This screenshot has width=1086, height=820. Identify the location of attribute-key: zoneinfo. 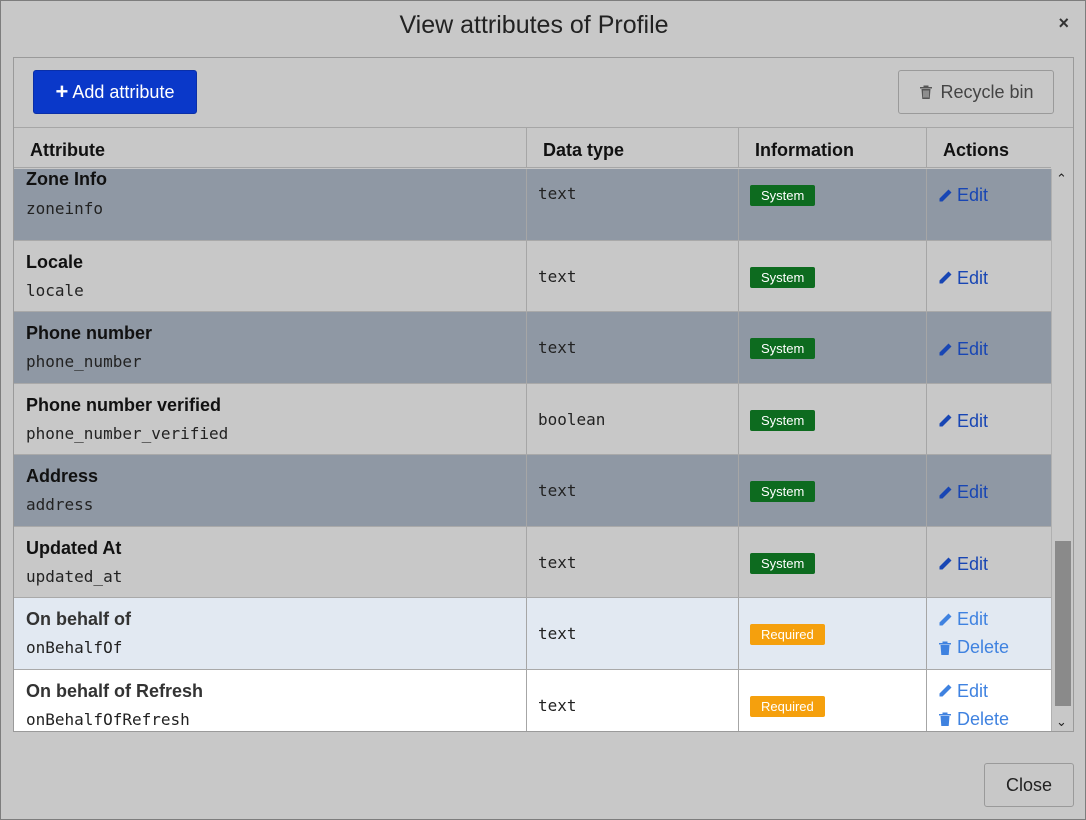
(65, 208).